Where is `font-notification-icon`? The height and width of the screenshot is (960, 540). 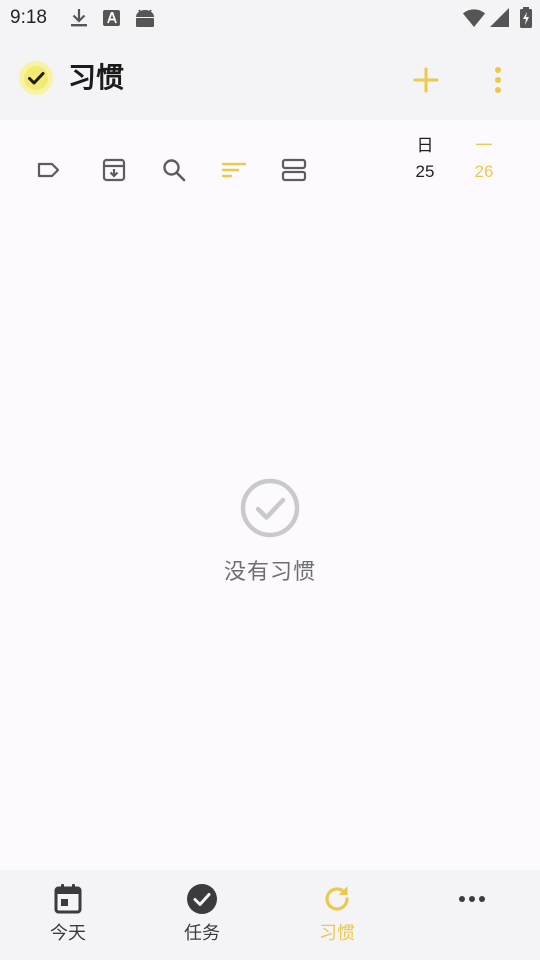 font-notification-icon is located at coordinates (111, 18).